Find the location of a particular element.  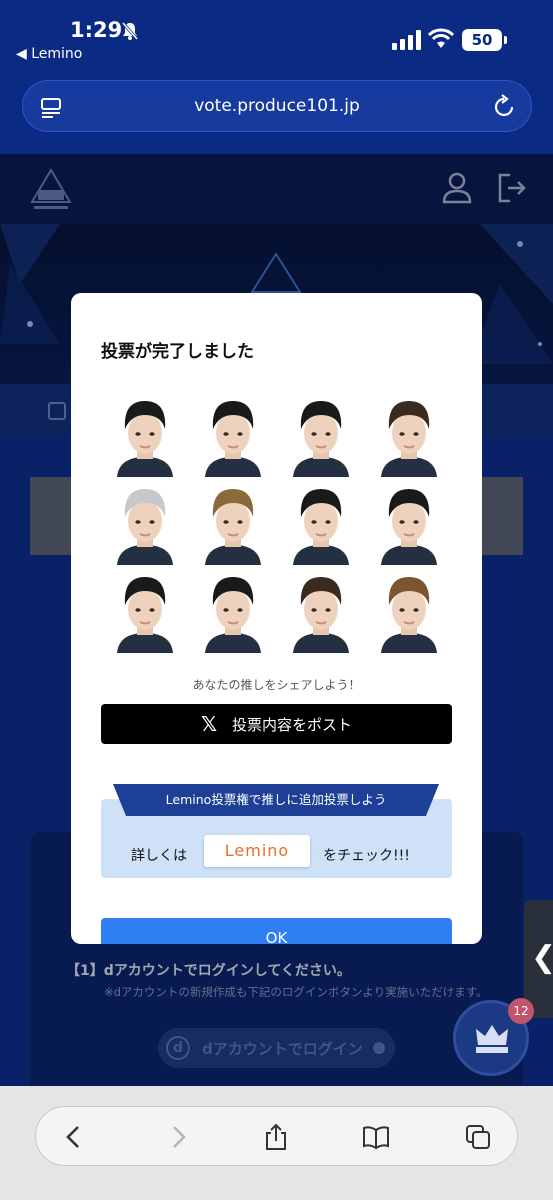

promo-row: 詳しくは Lemino をチェック!!! is located at coordinates (276, 849).